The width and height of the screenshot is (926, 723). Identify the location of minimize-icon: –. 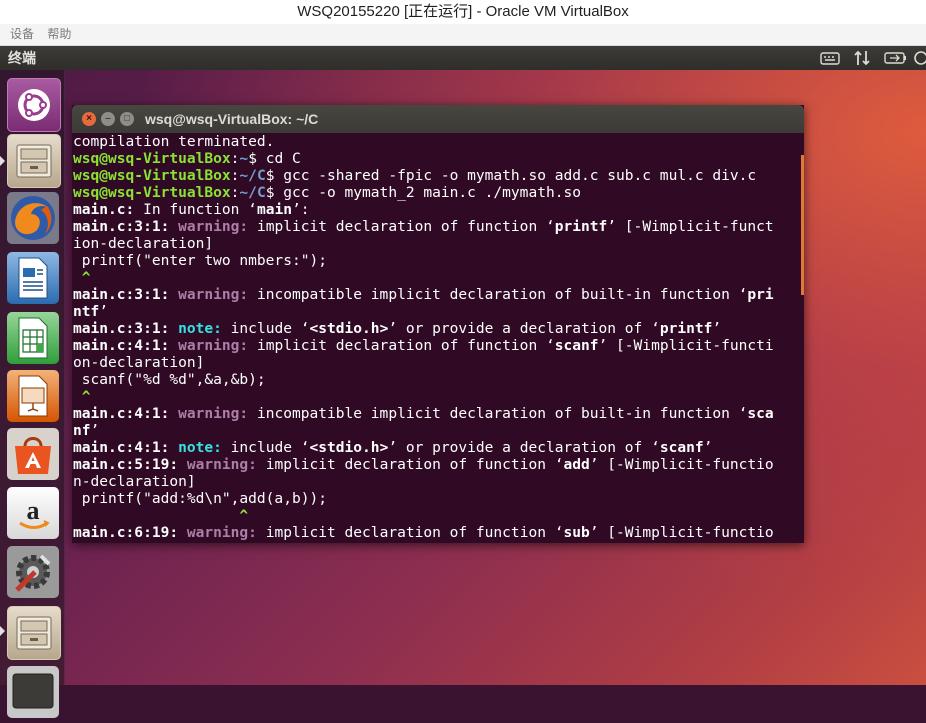
(108, 119).